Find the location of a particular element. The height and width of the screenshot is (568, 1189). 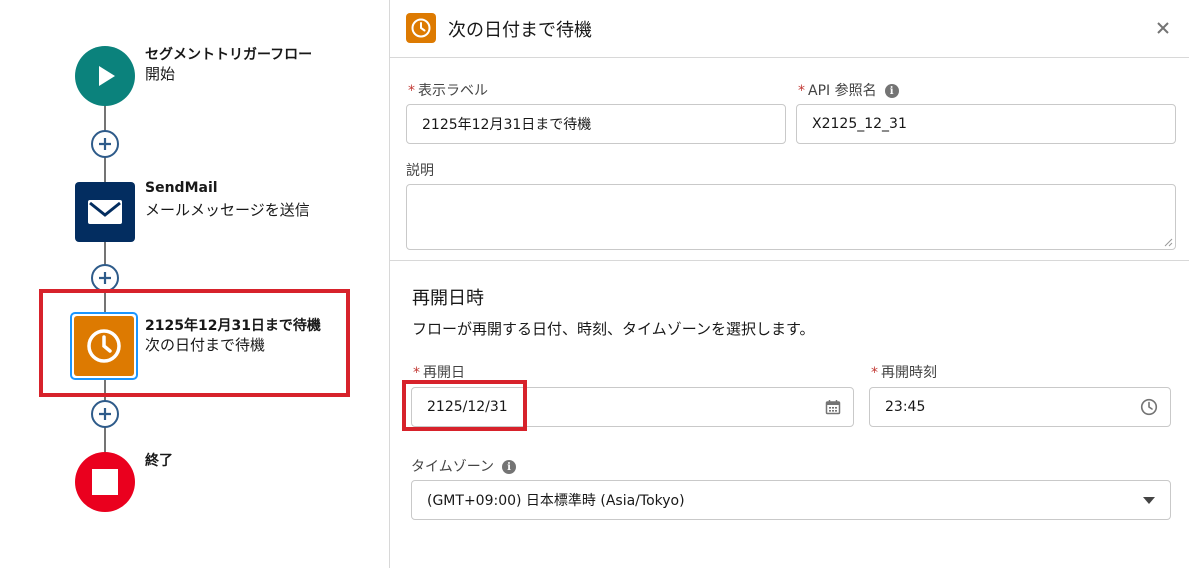

resume-section-title: 再開日時 is located at coordinates (448, 298).